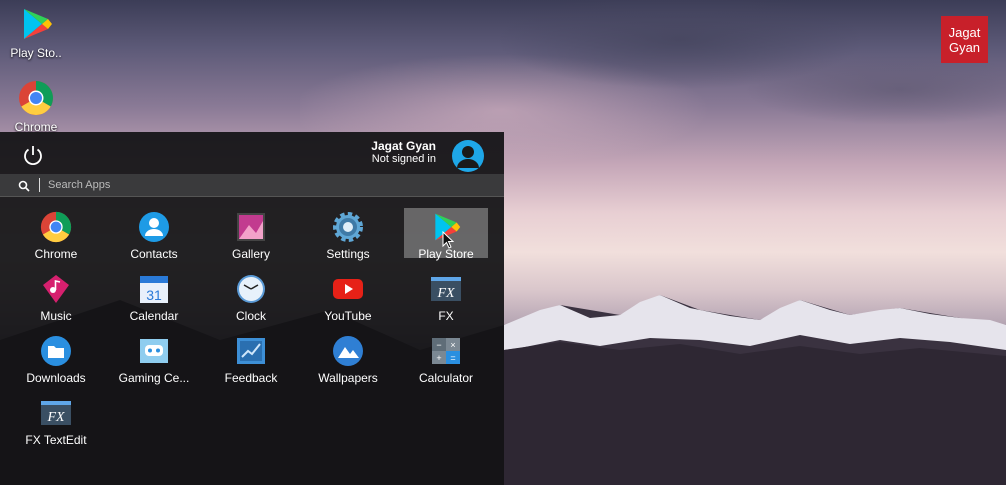 This screenshot has width=1006, height=485. I want to click on app-label: Clock, so click(250, 316).